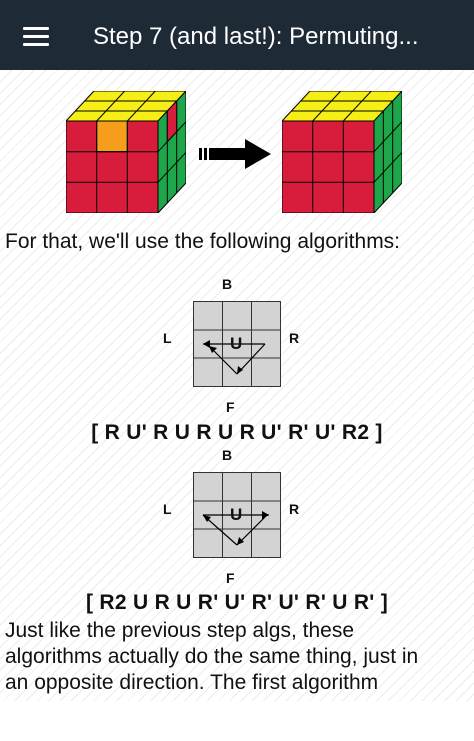 This screenshot has width=474, height=741. What do you see at coordinates (236, 514) in the screenshot?
I see `diagram2-center-u: U` at bounding box center [236, 514].